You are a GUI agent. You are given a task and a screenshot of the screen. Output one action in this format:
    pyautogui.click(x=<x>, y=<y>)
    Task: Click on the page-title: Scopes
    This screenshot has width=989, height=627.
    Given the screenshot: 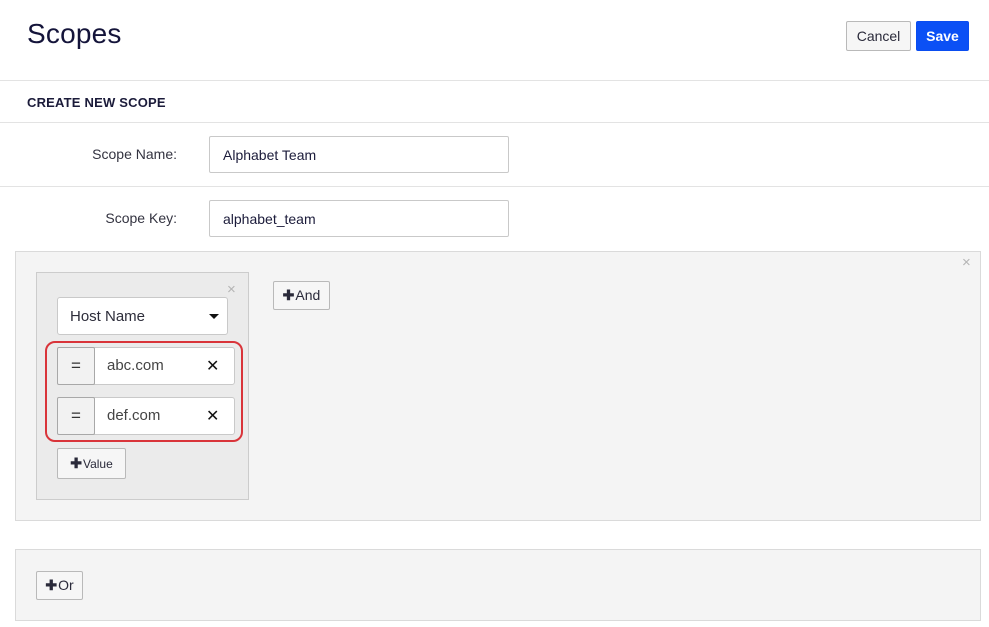 What is the action you would take?
    pyautogui.click(x=74, y=33)
    